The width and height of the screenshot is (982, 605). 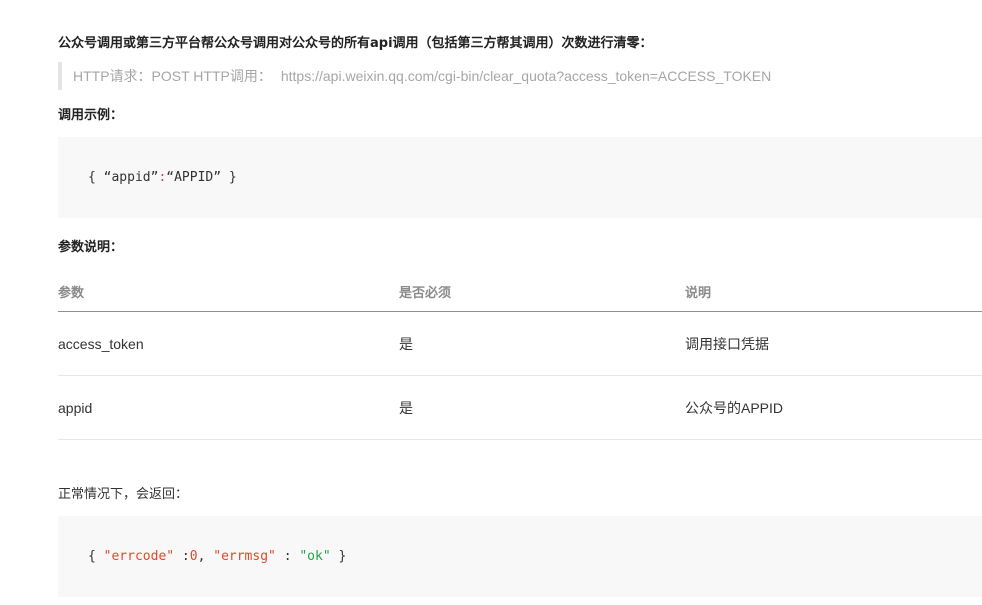 What do you see at coordinates (123, 494) in the screenshot?
I see `response-intro: 正常情况下，会返回：` at bounding box center [123, 494].